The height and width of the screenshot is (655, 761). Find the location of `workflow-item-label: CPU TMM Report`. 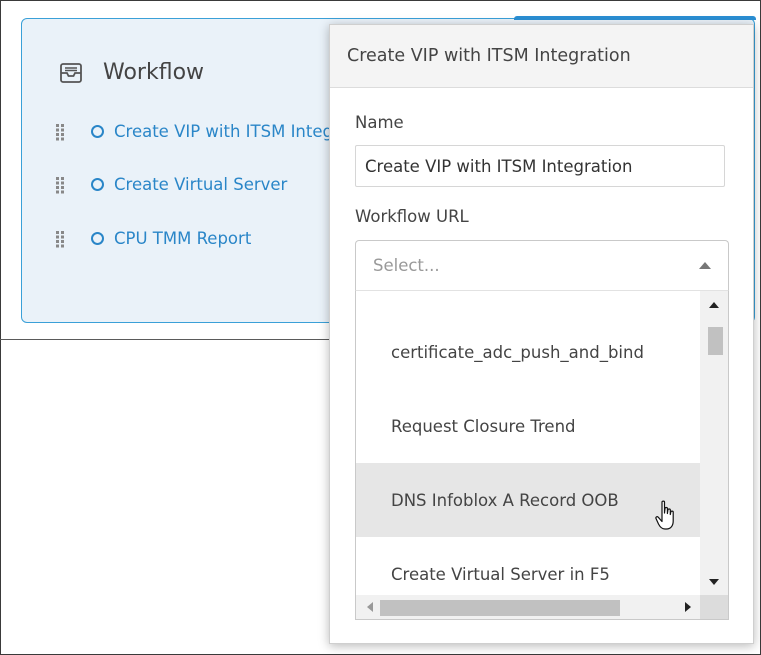

workflow-item-label: CPU TMM Report is located at coordinates (182, 238).